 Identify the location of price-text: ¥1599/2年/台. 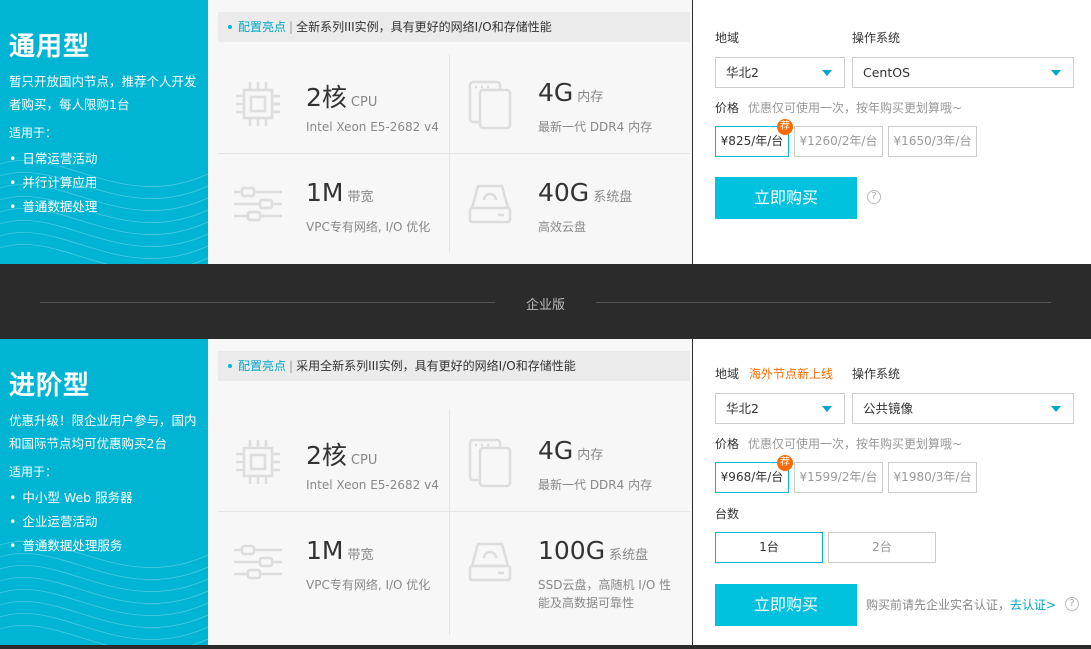
(838, 477).